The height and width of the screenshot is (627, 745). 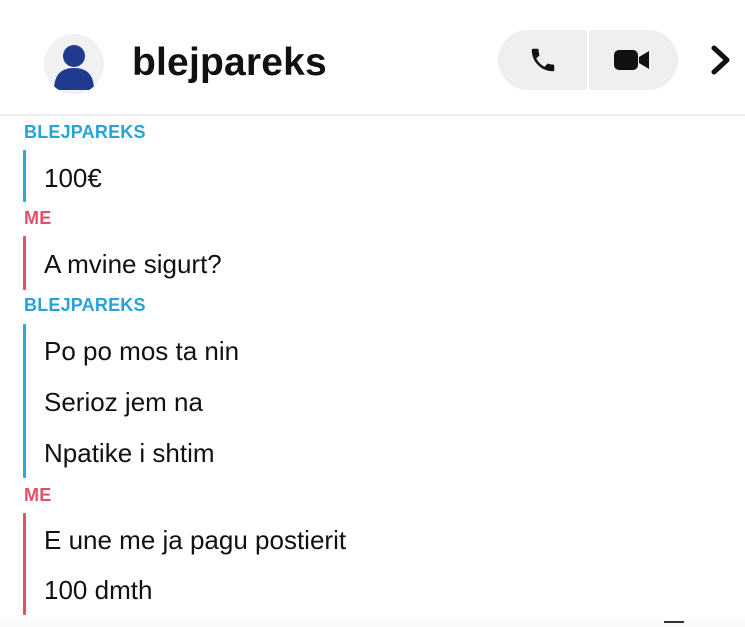 I want to click on chat-message: 100€, so click(x=73, y=178).